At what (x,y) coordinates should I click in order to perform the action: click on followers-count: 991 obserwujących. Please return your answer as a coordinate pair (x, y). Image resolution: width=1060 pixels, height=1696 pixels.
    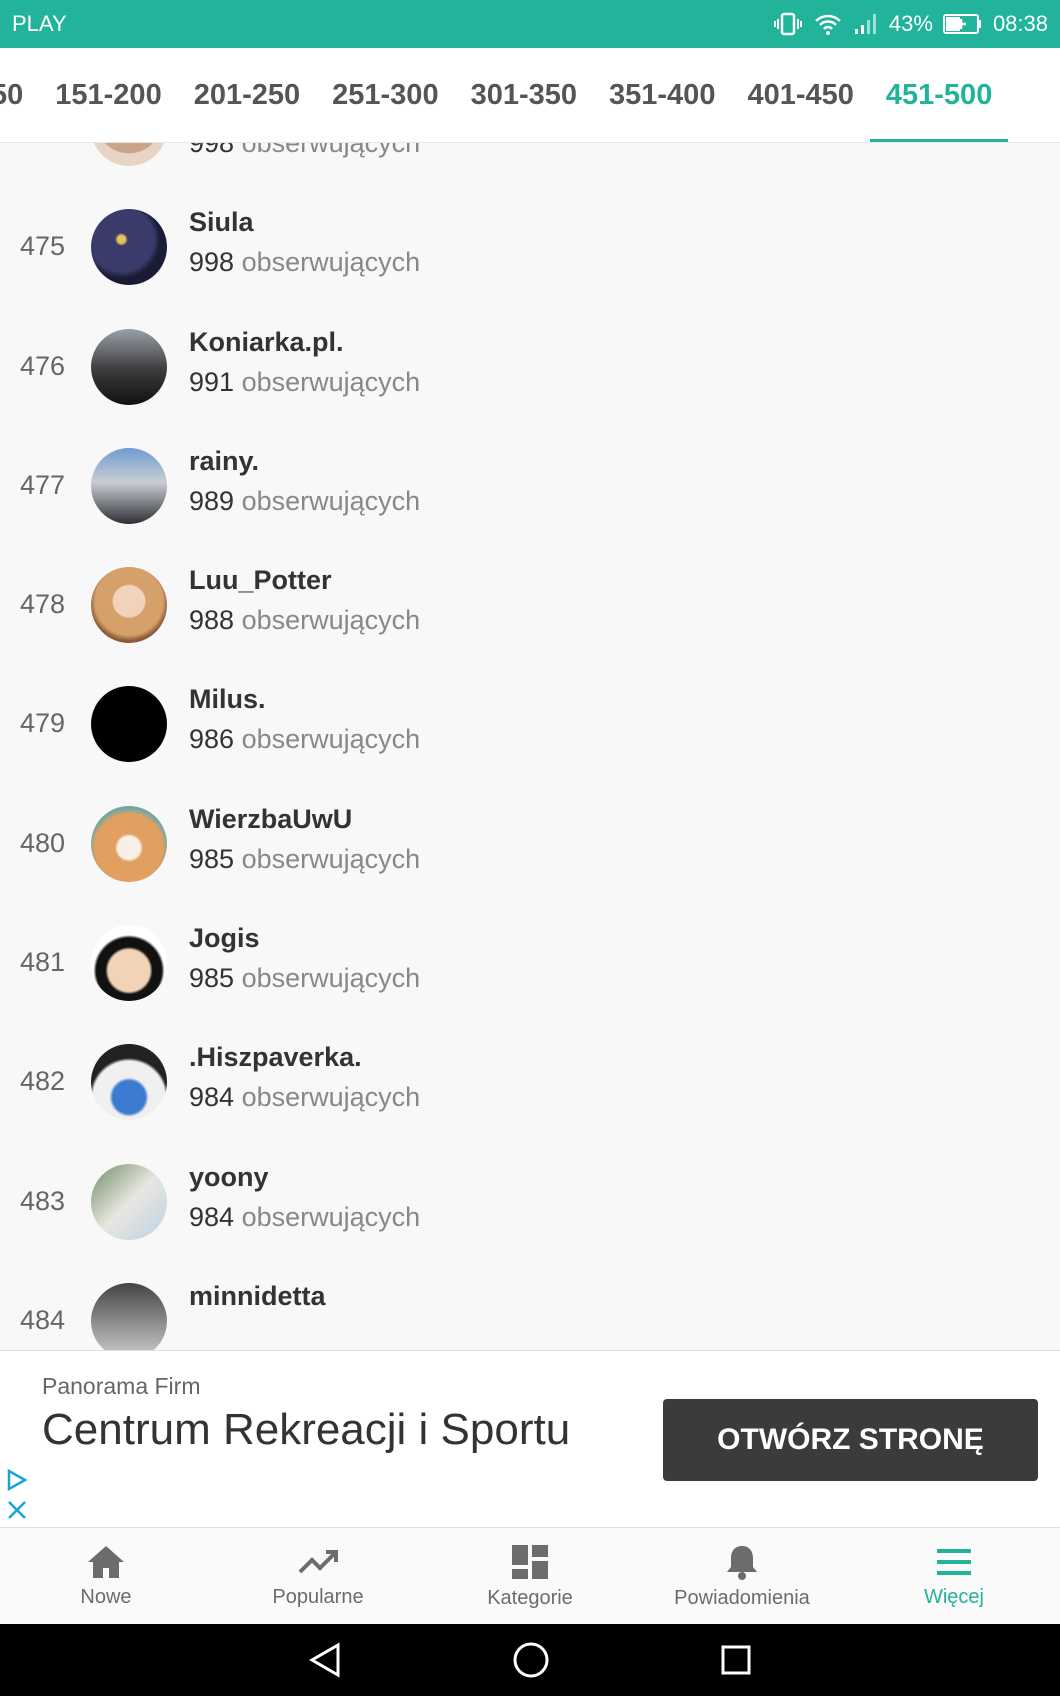
    Looking at the image, I should click on (304, 382).